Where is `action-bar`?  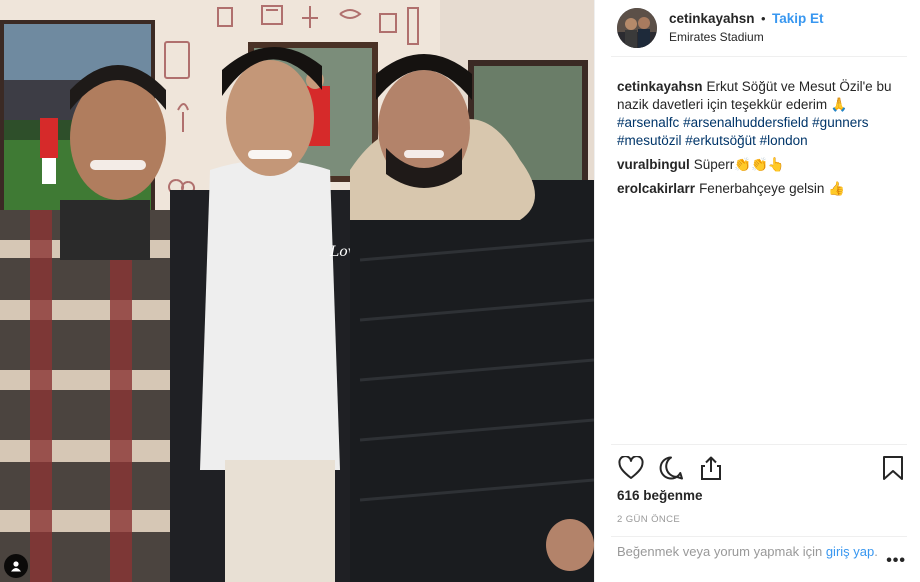
action-bar is located at coordinates (762, 468).